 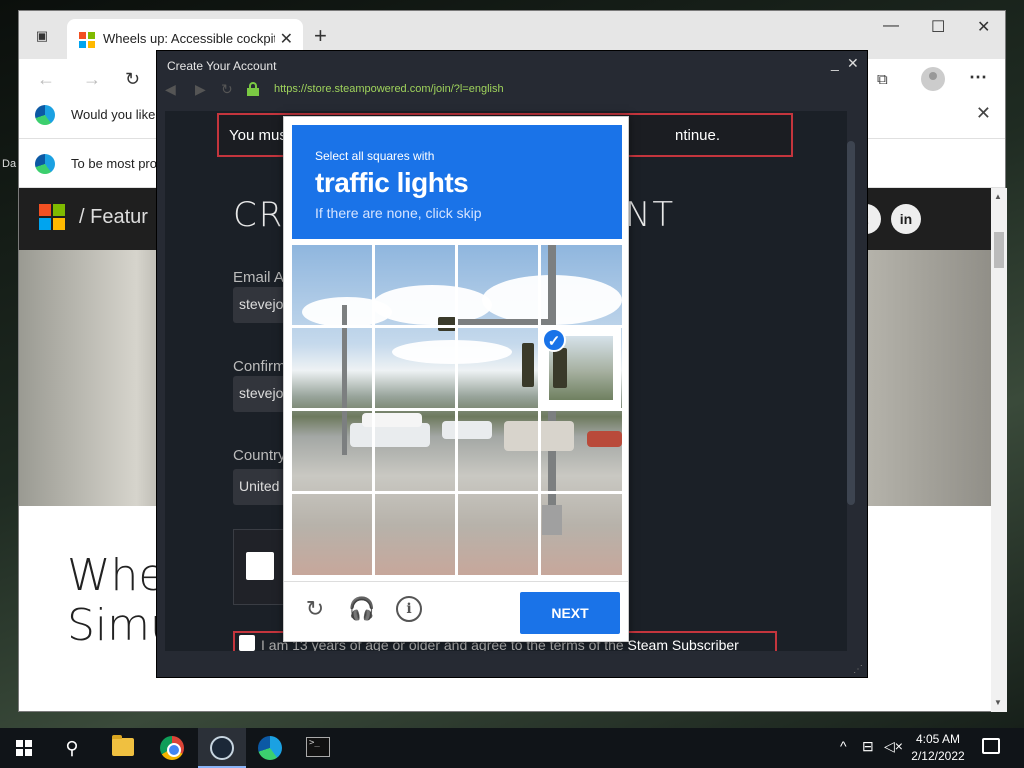 I want to click on steam-reload-icon: ↻, so click(x=227, y=89).